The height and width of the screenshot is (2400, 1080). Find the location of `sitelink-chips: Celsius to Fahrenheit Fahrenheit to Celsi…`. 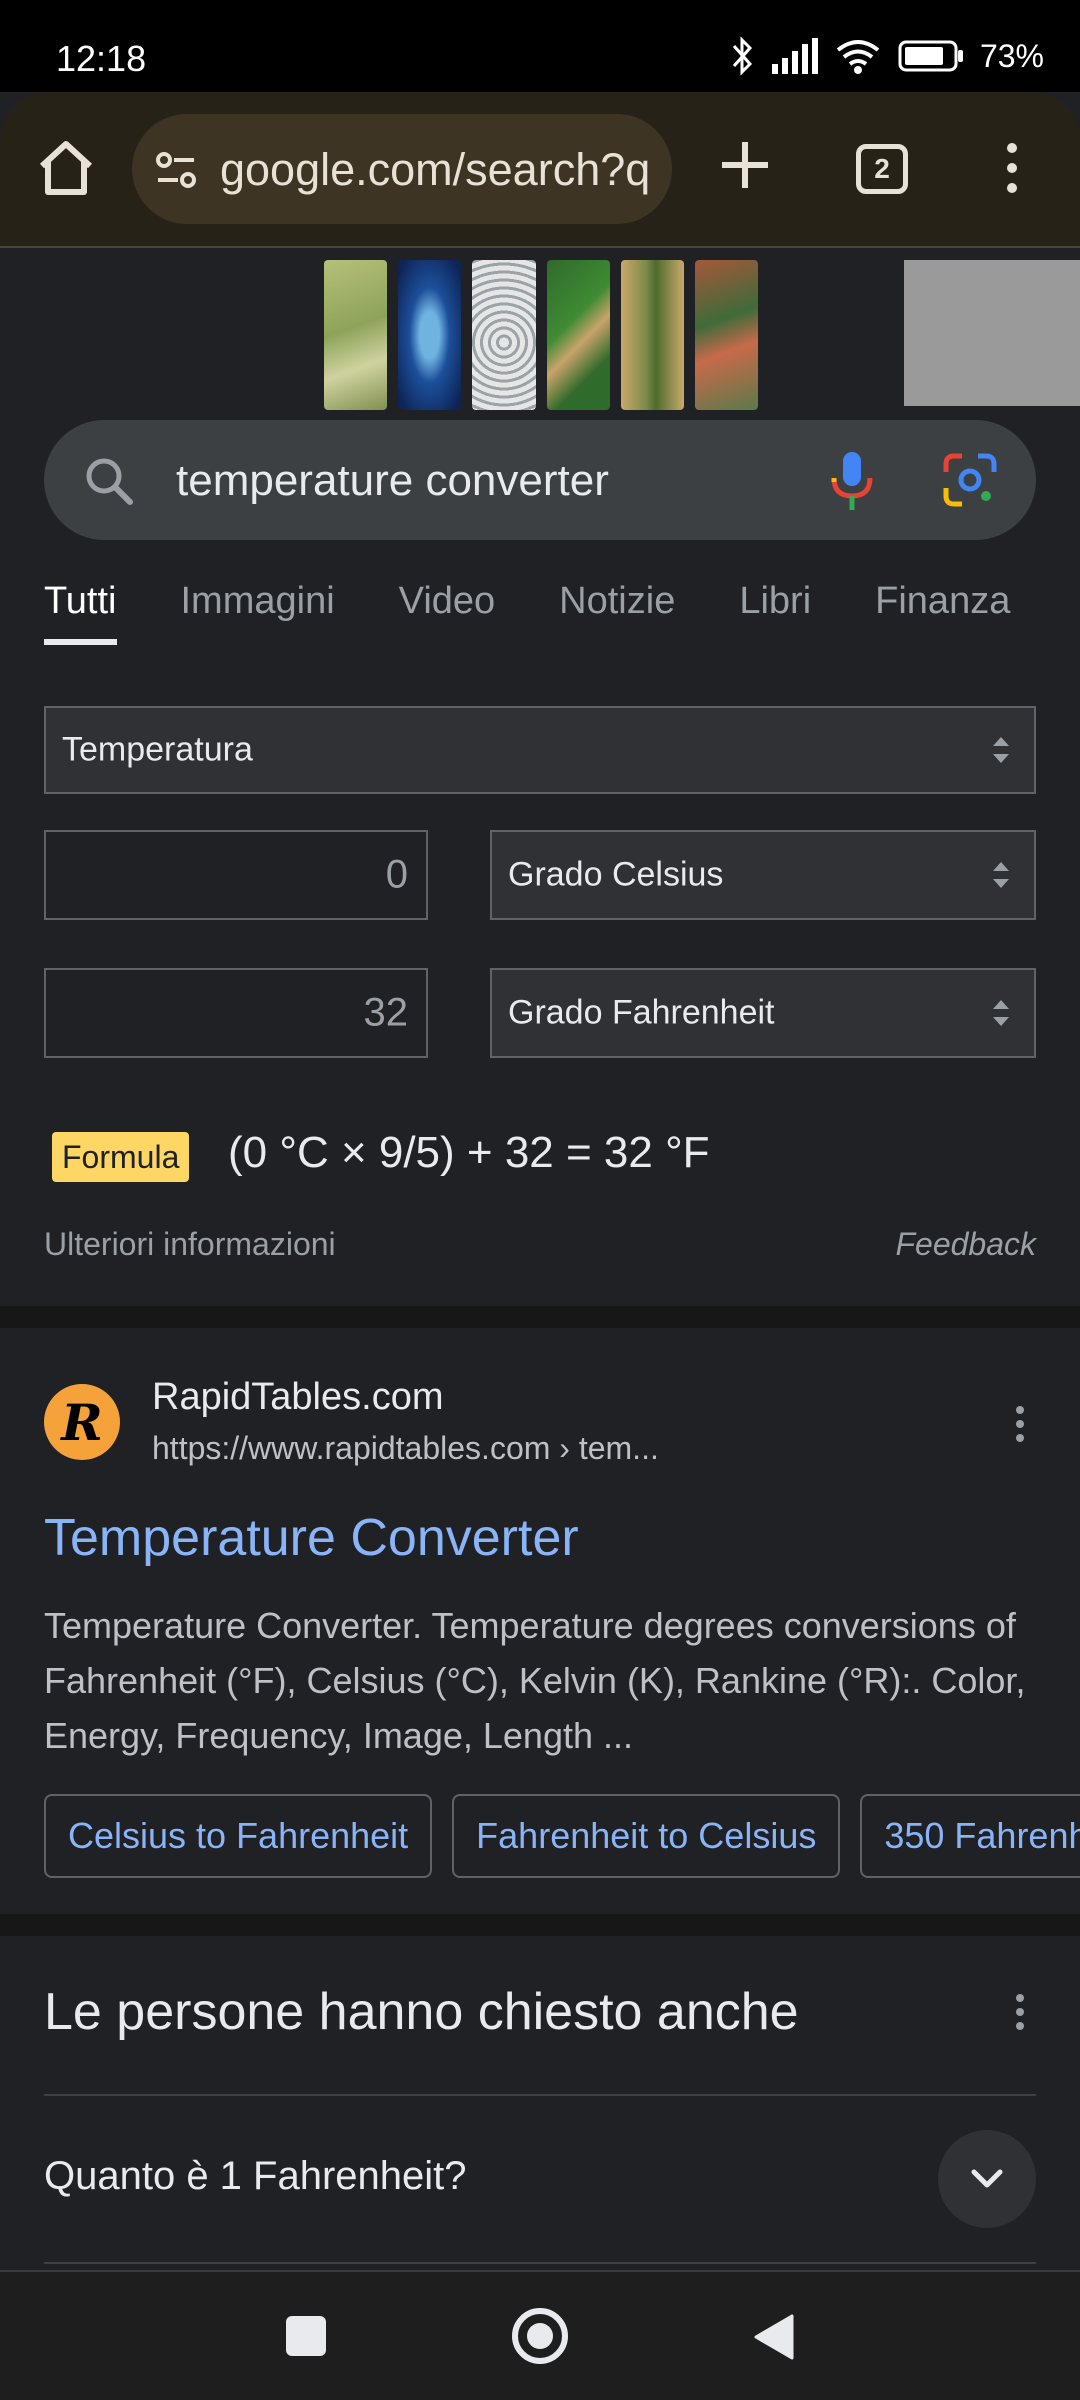

sitelink-chips: Celsius to Fahrenheit Fahrenheit to Celsi… is located at coordinates (562, 1837).